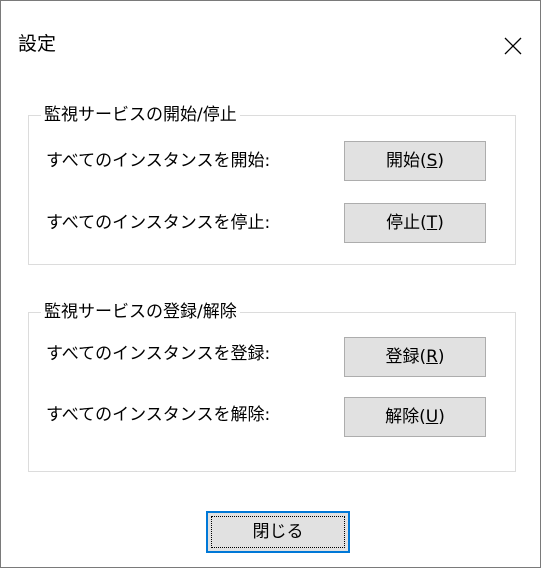 This screenshot has width=541, height=568. Describe the element at coordinates (402, 417) in the screenshot. I see `unregister-button-label: 解除` at that location.